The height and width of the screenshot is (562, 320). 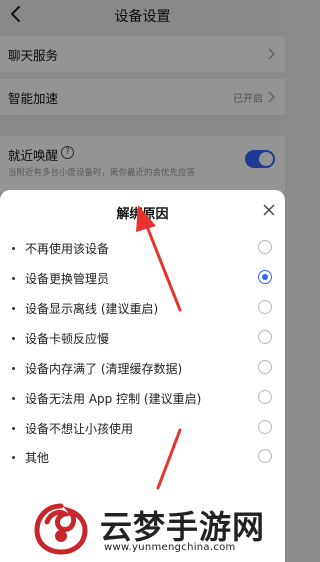 I want to click on reason-option-label: 其他, so click(x=37, y=458).